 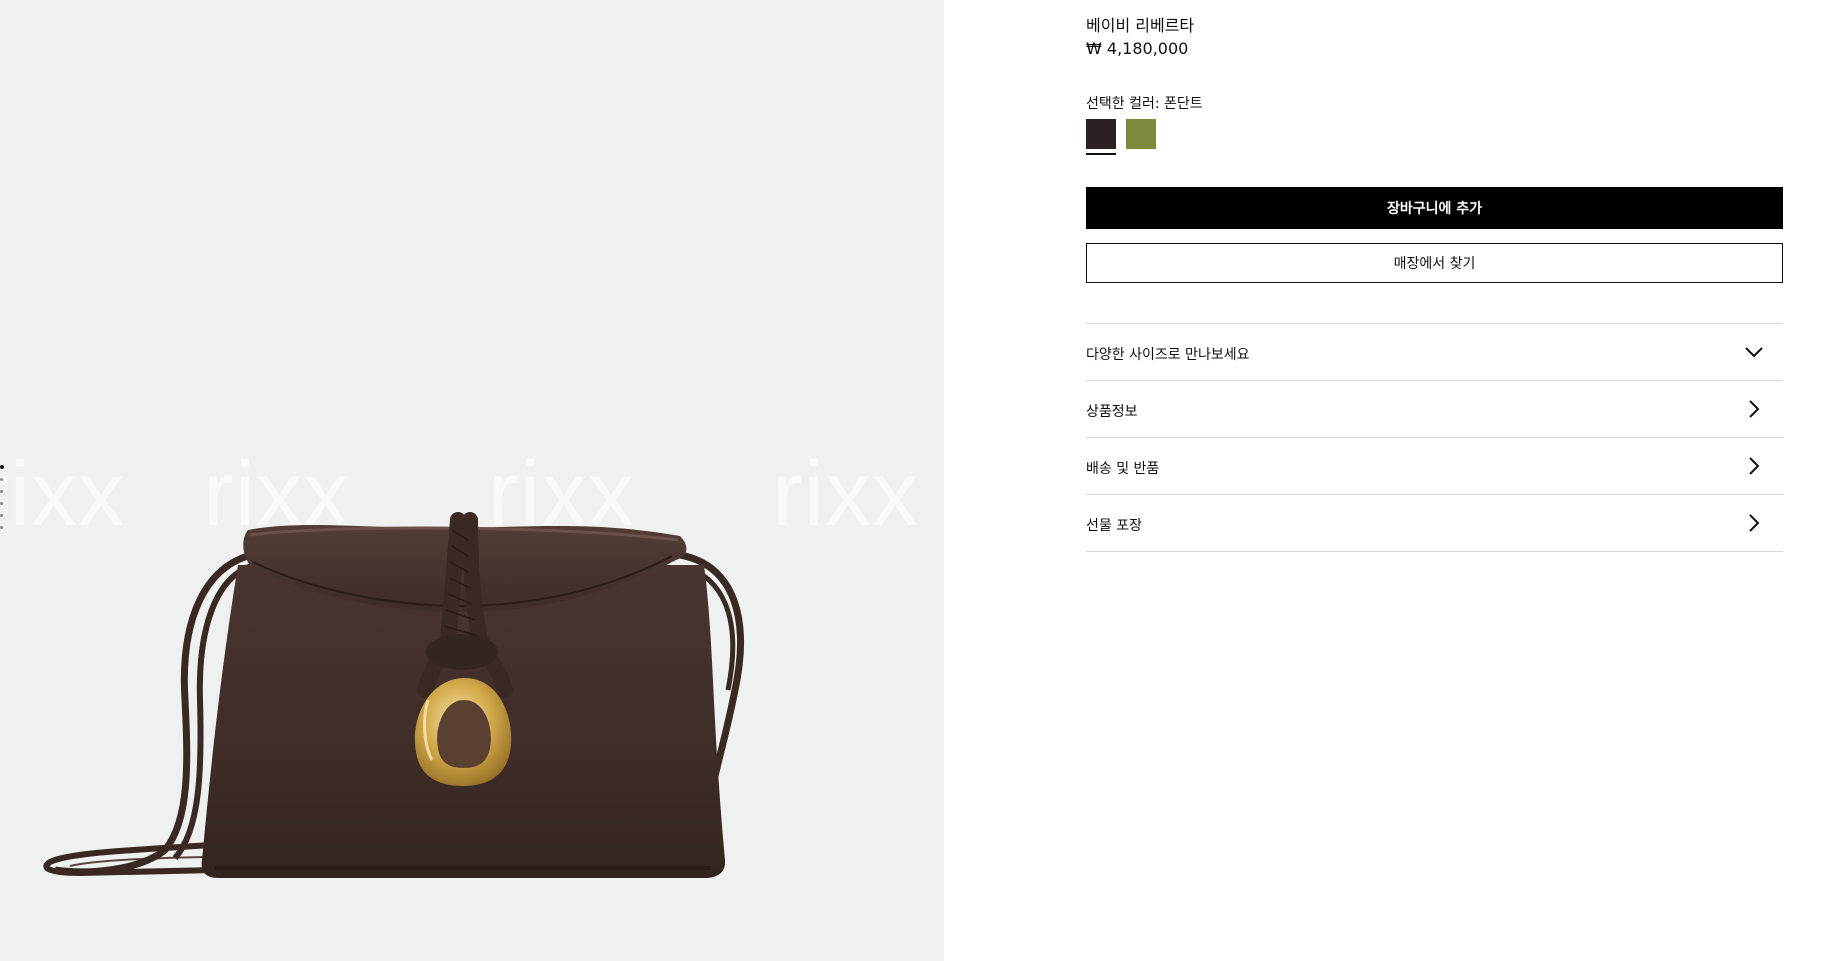 What do you see at coordinates (1434, 208) in the screenshot?
I see `add-to-cart-button: 장바구니에 추가` at bounding box center [1434, 208].